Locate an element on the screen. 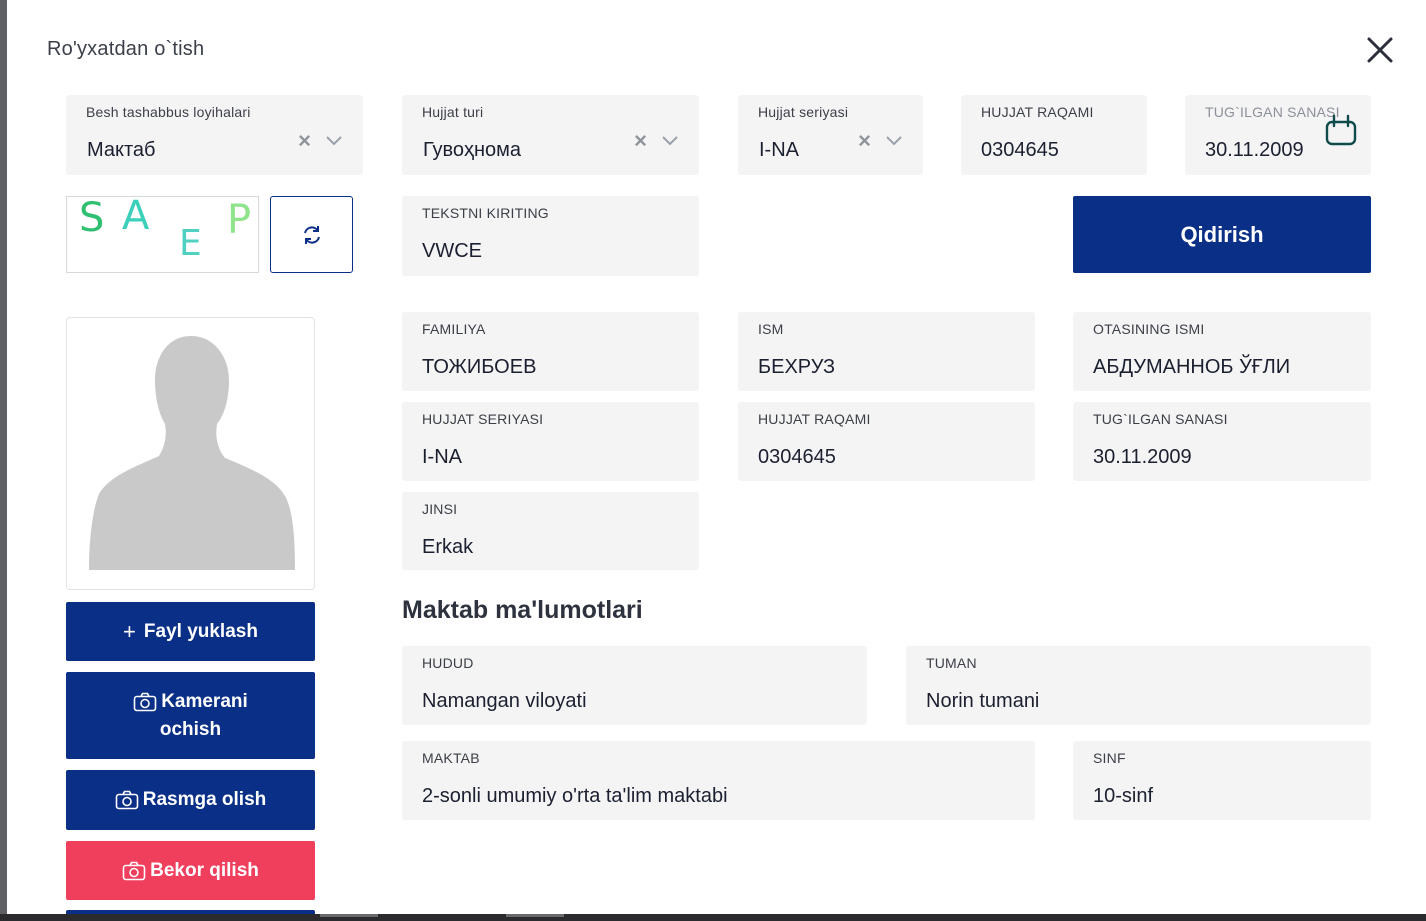 The image size is (1426, 921). surname-label: FAMILIYA is located at coordinates (454, 329).